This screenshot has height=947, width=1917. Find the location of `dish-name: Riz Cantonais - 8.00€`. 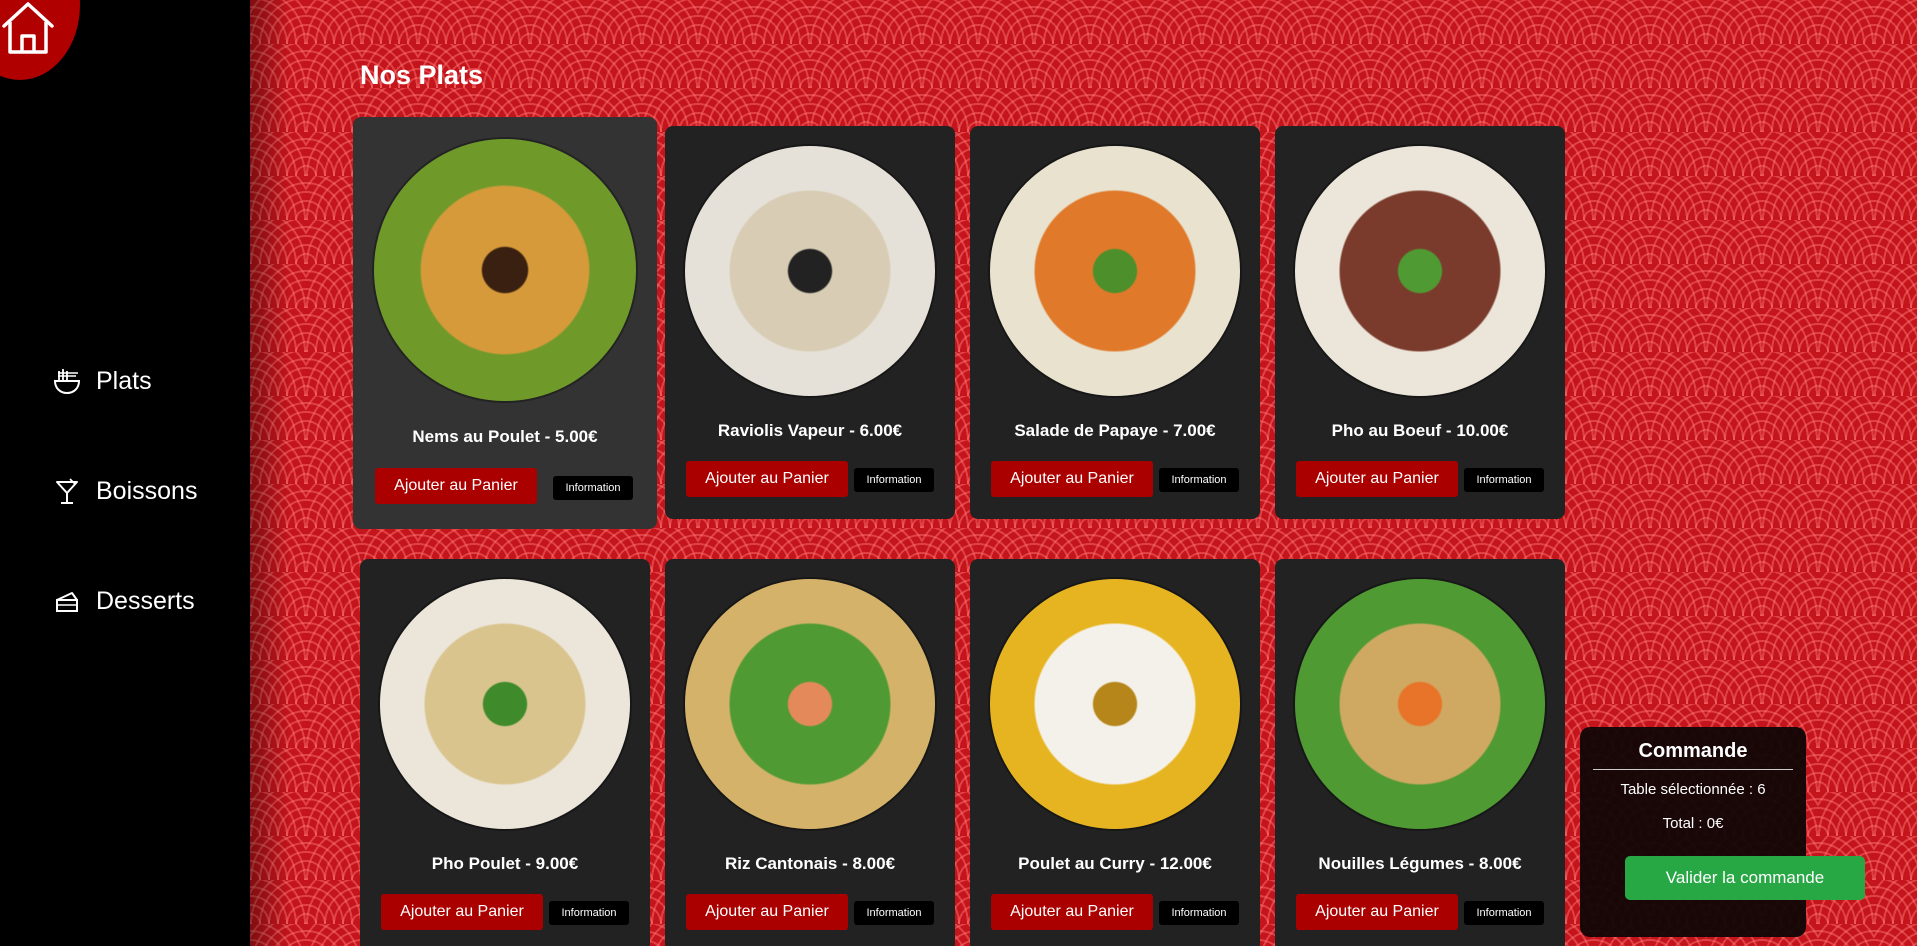

dish-name: Riz Cantonais - 8.00€ is located at coordinates (810, 863).